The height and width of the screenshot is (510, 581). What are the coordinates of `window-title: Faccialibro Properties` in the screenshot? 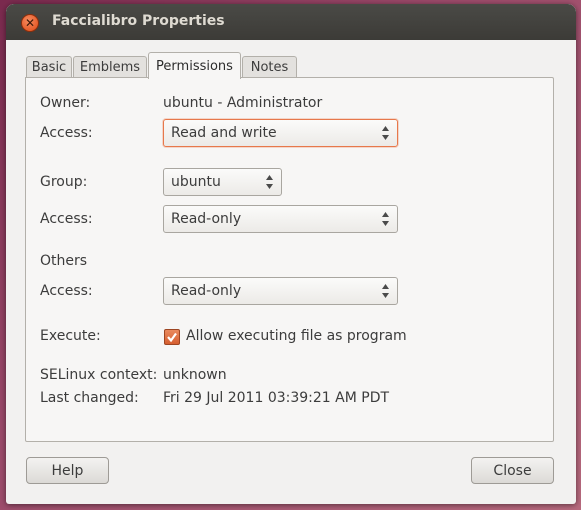 It's located at (138, 21).